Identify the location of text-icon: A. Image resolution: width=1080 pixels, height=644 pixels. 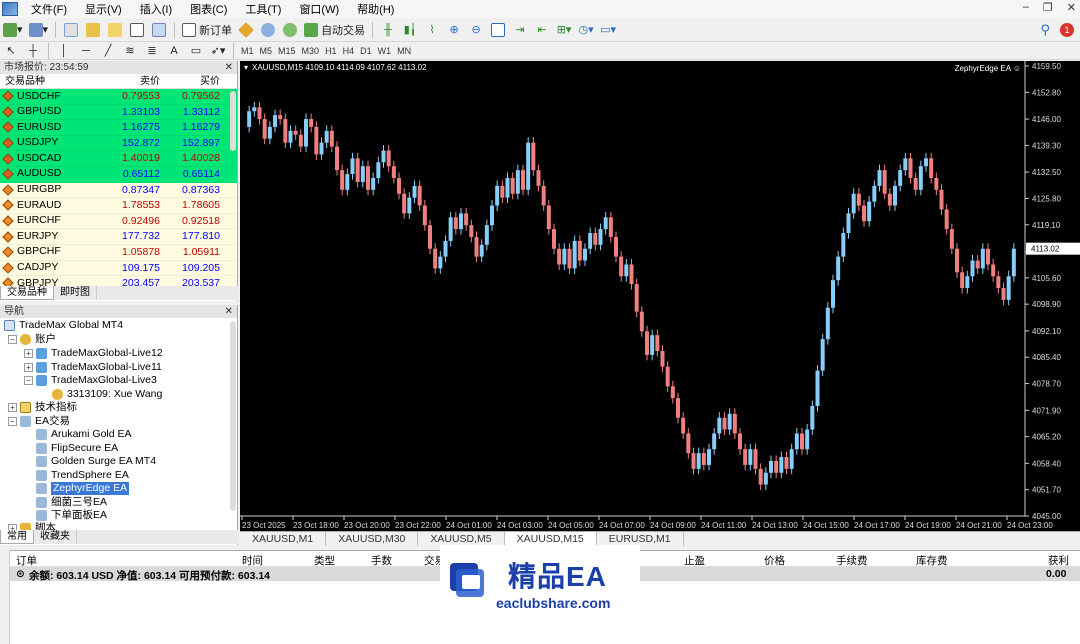
(174, 51).